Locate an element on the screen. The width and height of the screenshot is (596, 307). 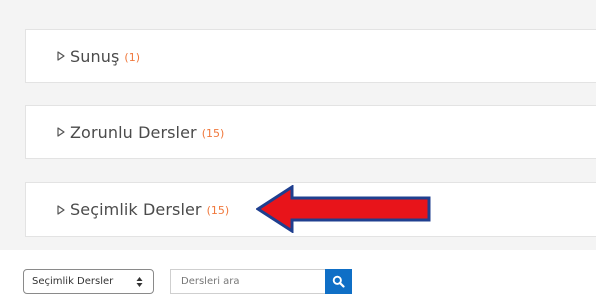
sort-caret-icon is located at coordinates (139, 282).